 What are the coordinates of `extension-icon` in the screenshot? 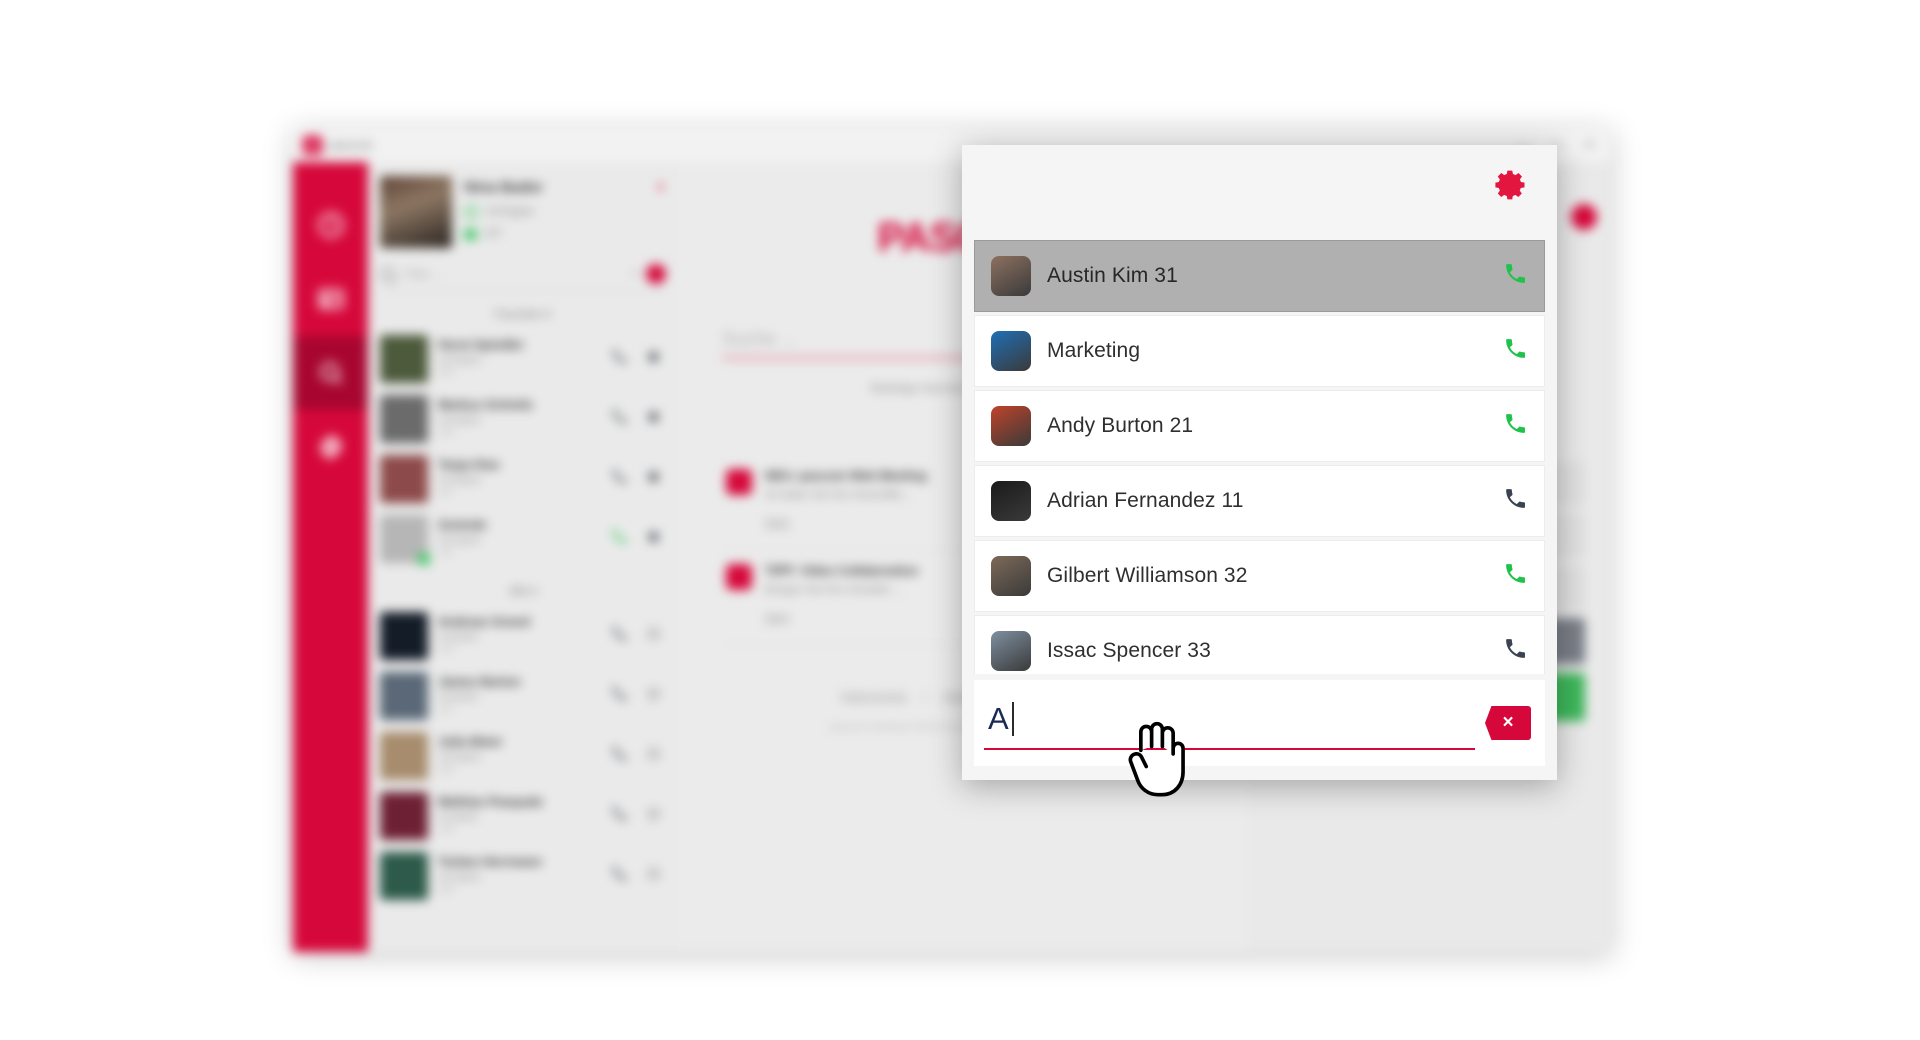 It's located at (470, 234).